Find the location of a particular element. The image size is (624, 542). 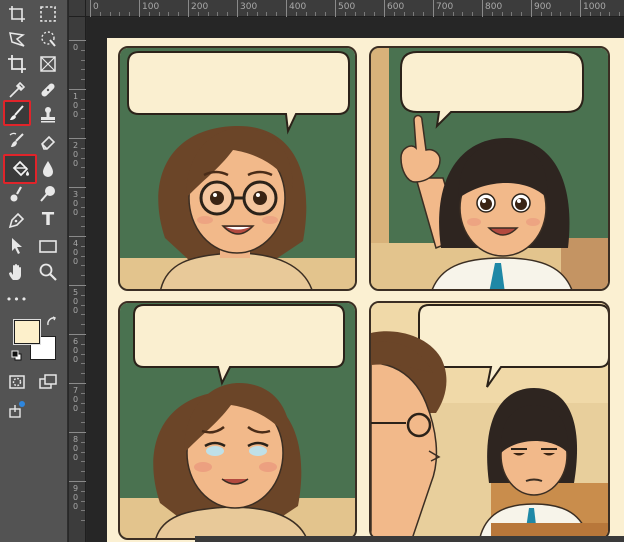

artboard-icon is located at coordinates (17, 14).